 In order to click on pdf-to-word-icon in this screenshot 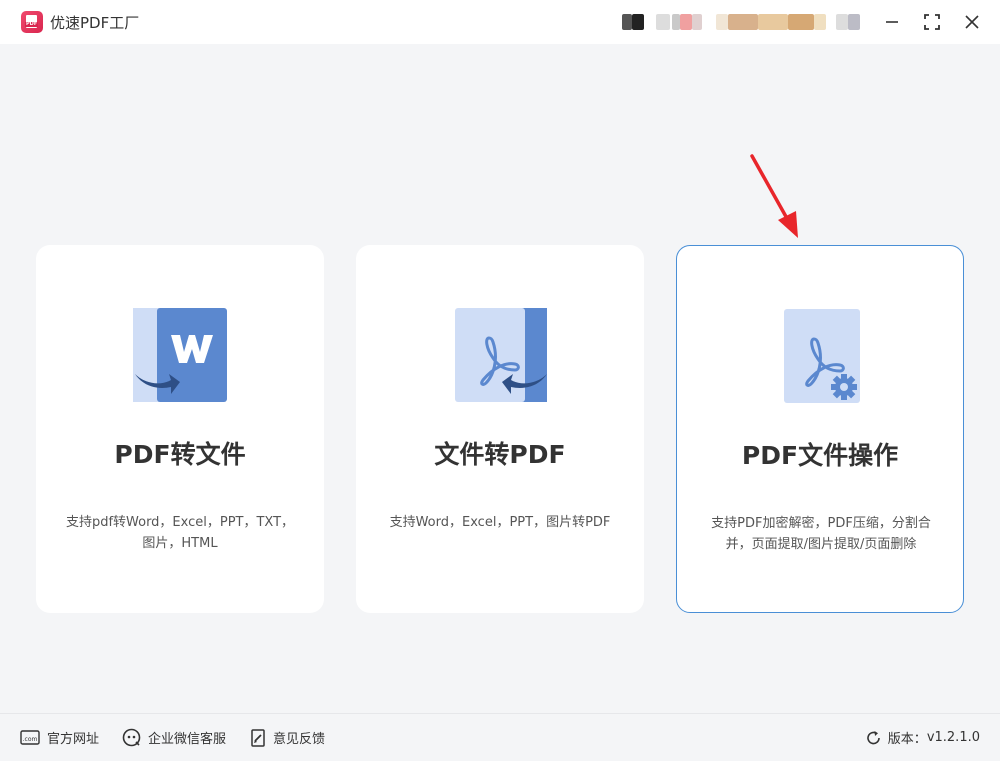, I will do `click(180, 355)`.